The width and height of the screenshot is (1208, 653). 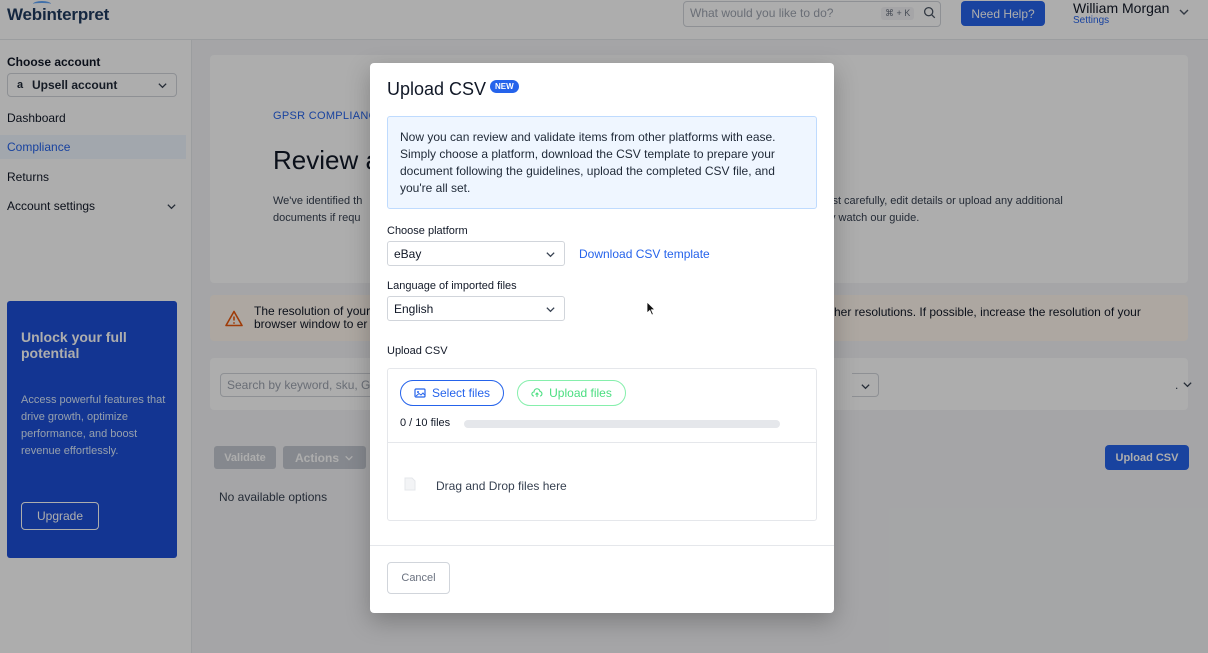 What do you see at coordinates (602, 481) in the screenshot?
I see `drop-zone: Drag and Drop files here` at bounding box center [602, 481].